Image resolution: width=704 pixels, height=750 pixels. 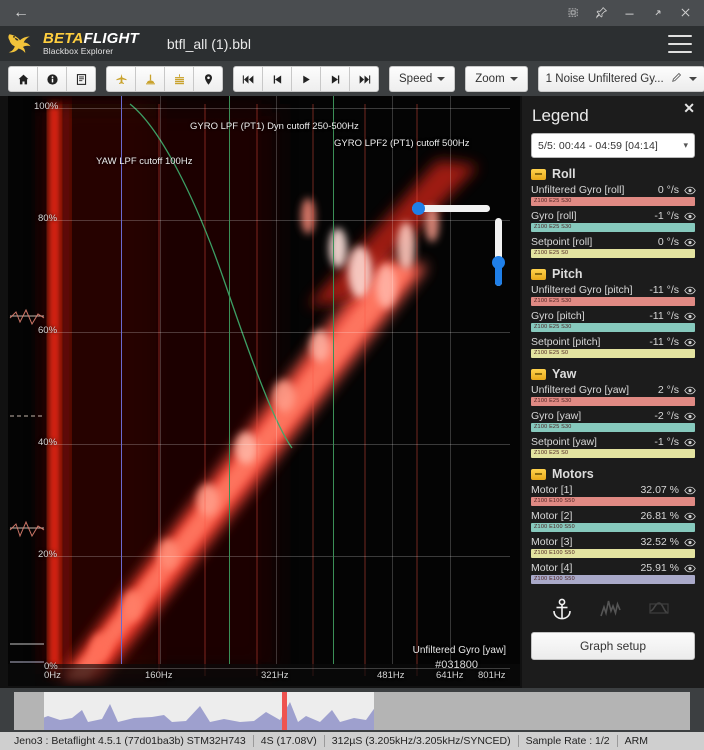 What do you see at coordinates (613, 395) in the screenshot?
I see `legend-series-row: Unfiltered Gyro [yaw] 2 °/s Z100 E25 S30` at bounding box center [613, 395].